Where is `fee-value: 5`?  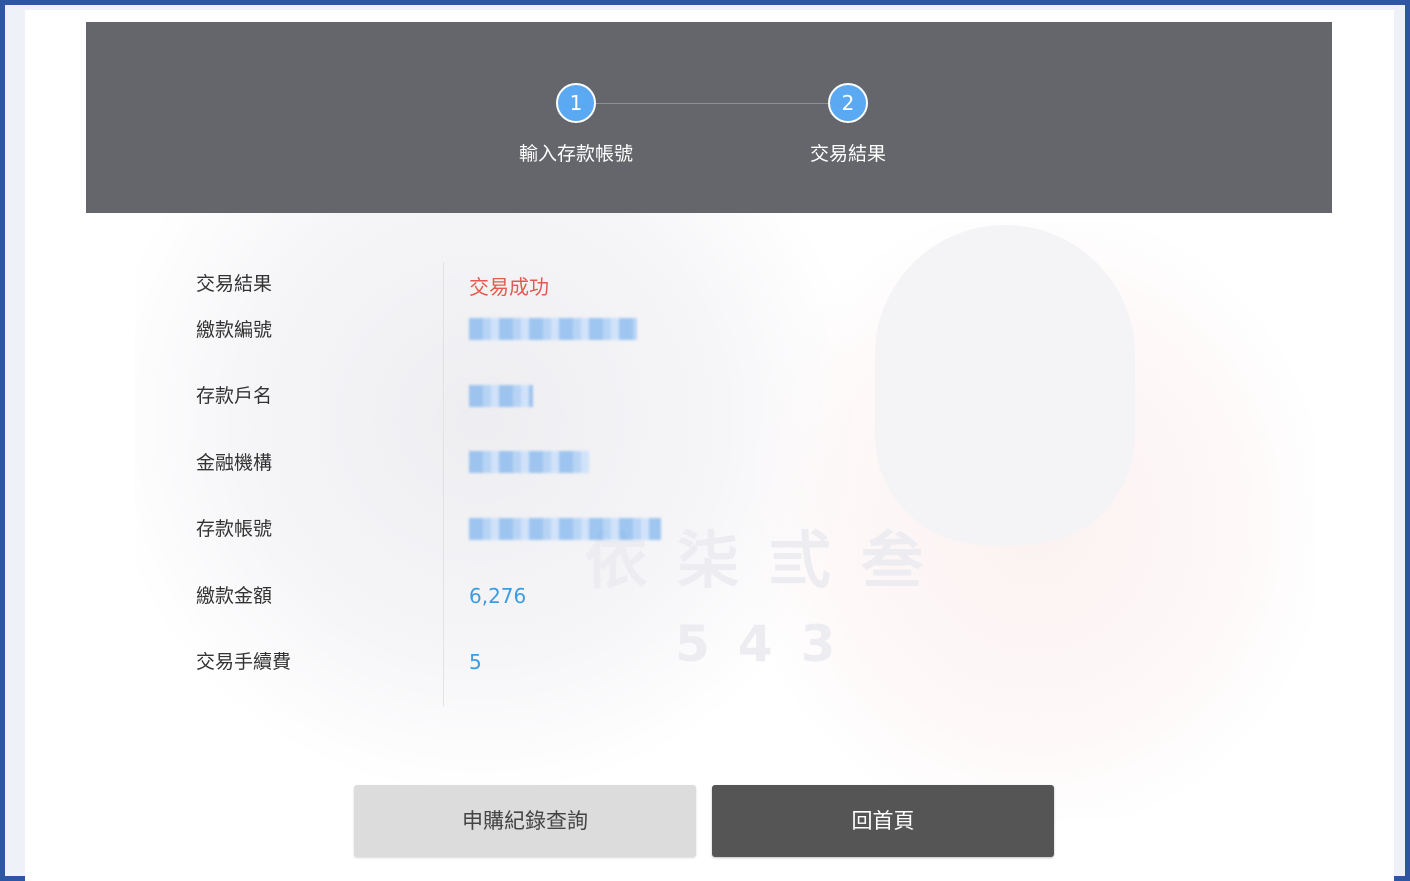
fee-value: 5 is located at coordinates (475, 662).